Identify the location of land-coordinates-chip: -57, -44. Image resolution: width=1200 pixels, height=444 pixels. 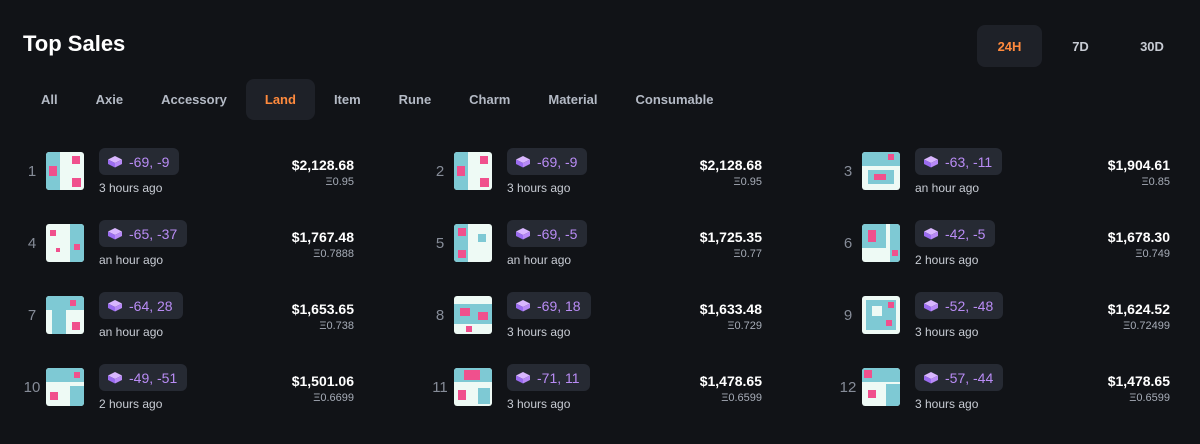
(959, 377).